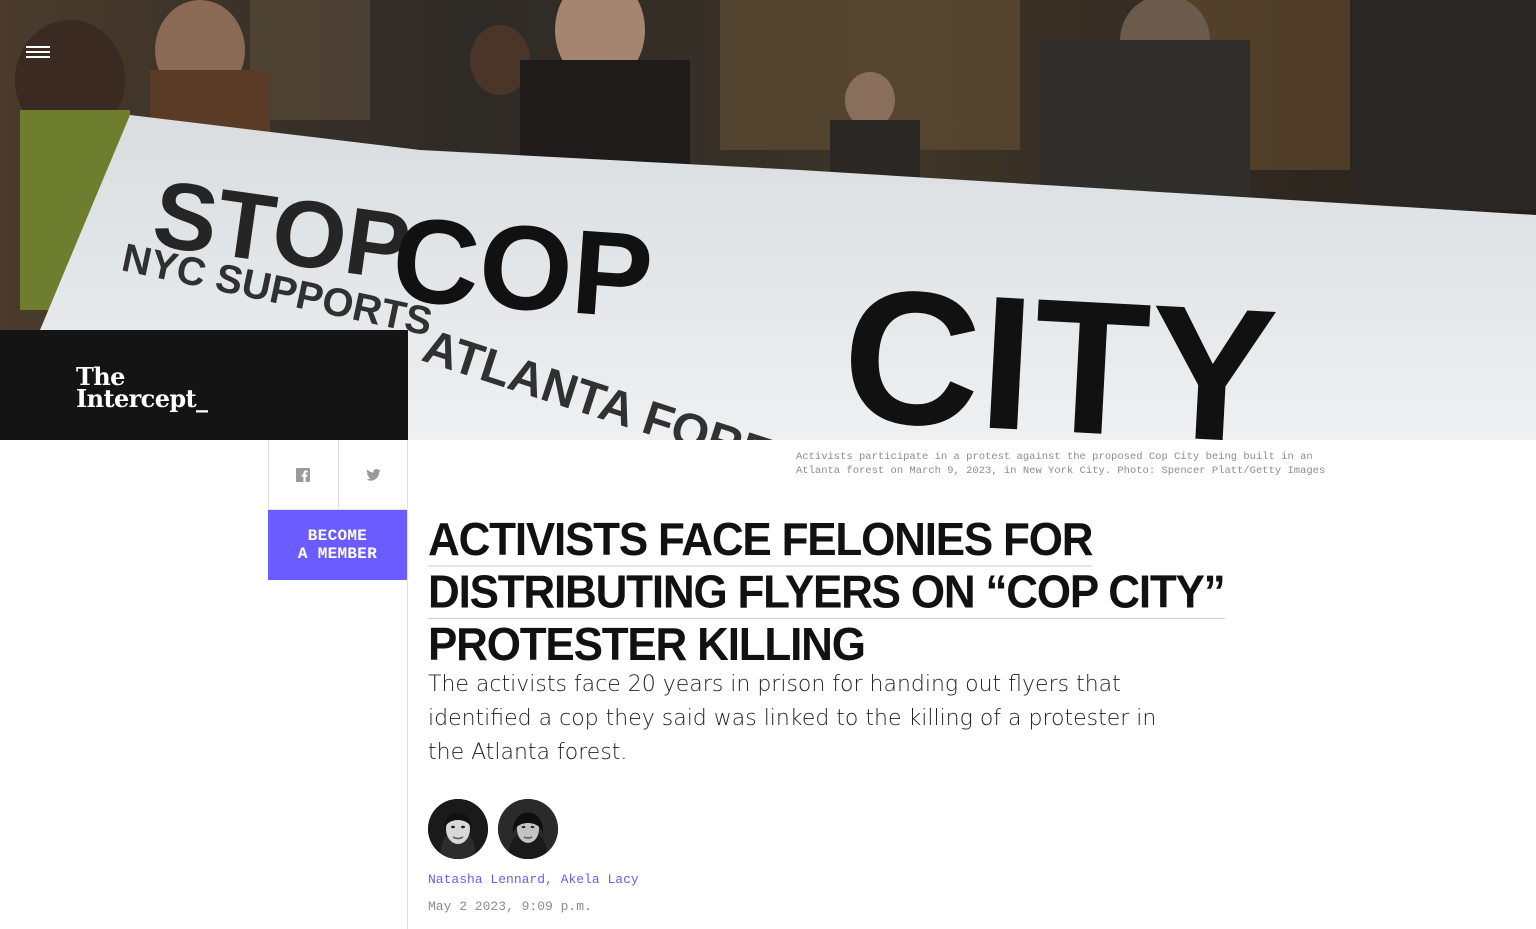  Describe the element at coordinates (827, 592) in the screenshot. I see `headline-line-2: DISTRIBUTING FLYERS ON “COP CITY”` at that location.